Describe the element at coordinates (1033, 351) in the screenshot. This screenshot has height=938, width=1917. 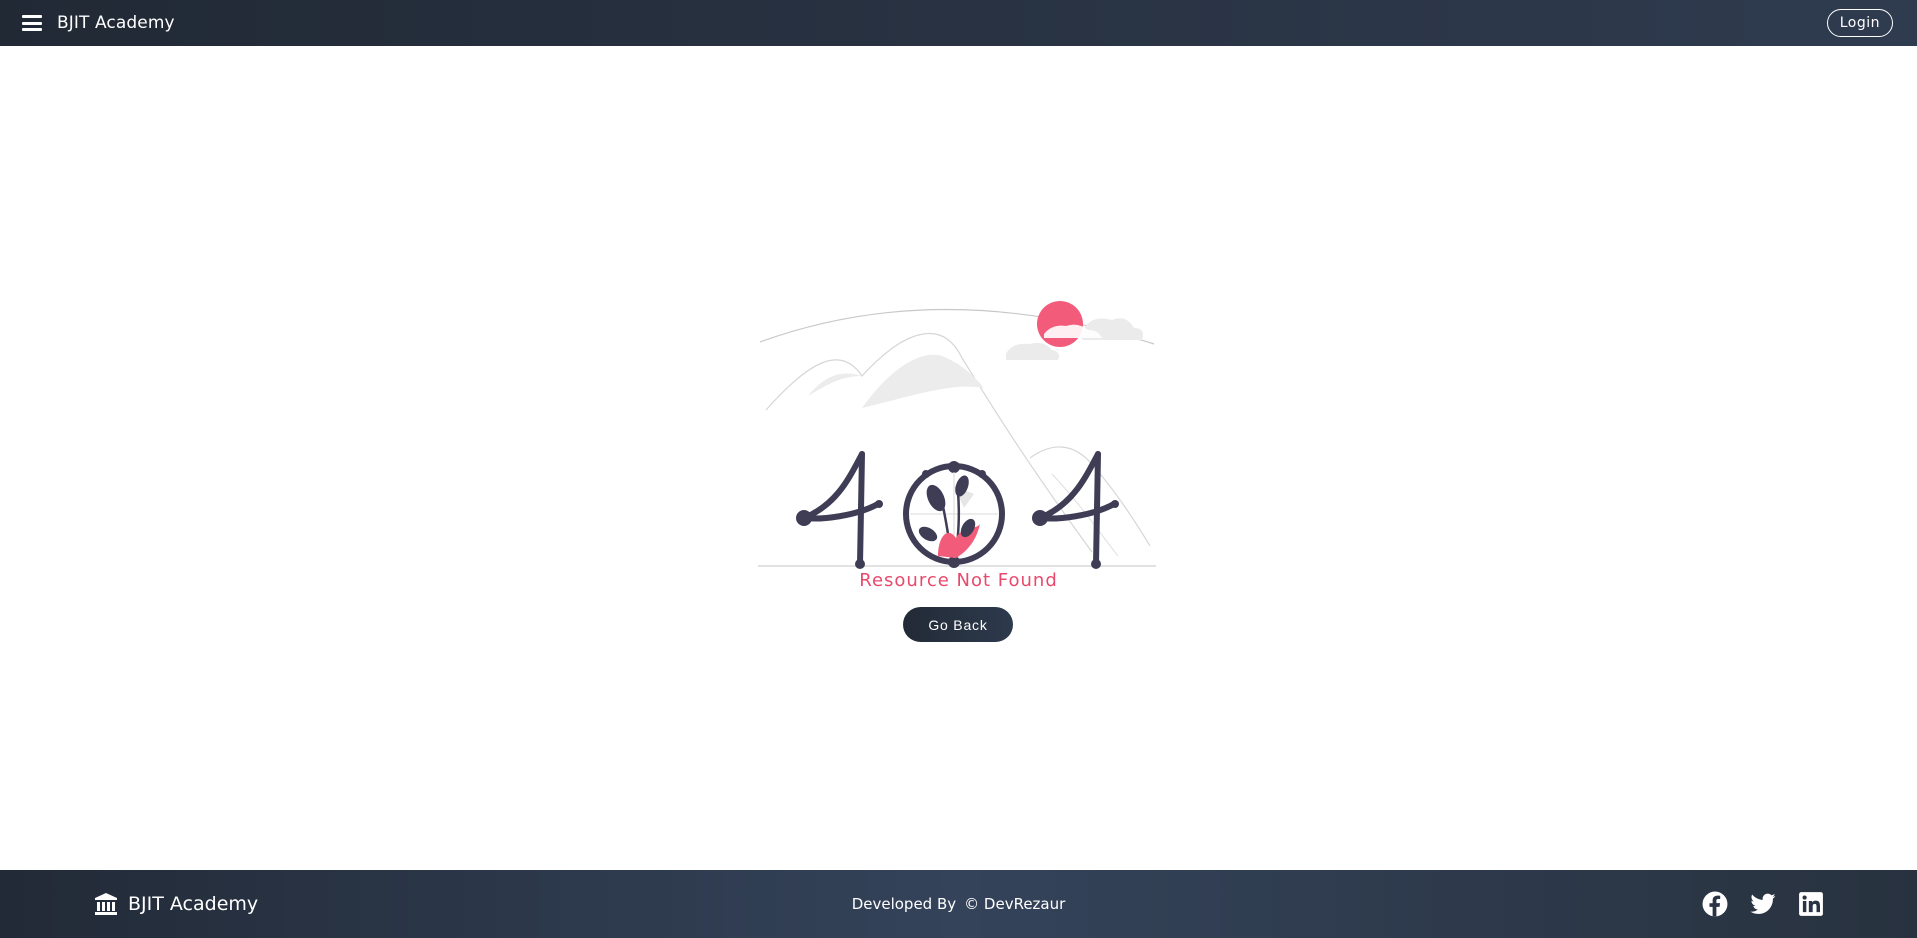
I see `cloud` at that location.